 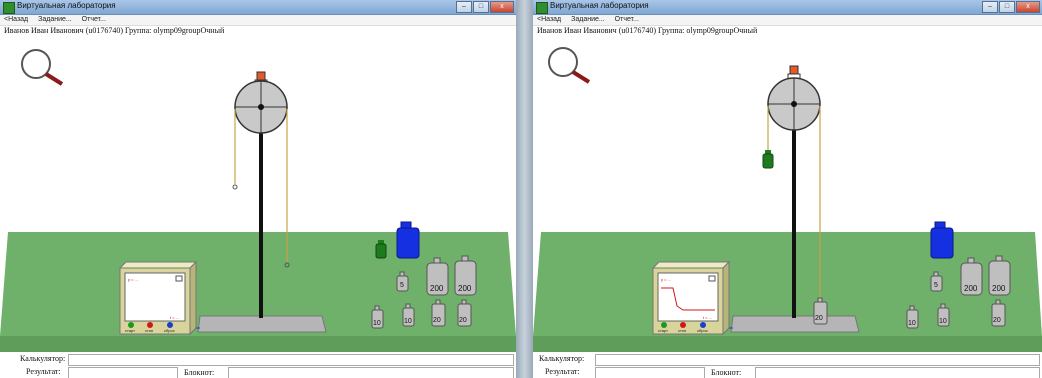 What do you see at coordinates (524, 189) in the screenshot?
I see `window-divider` at bounding box center [524, 189].